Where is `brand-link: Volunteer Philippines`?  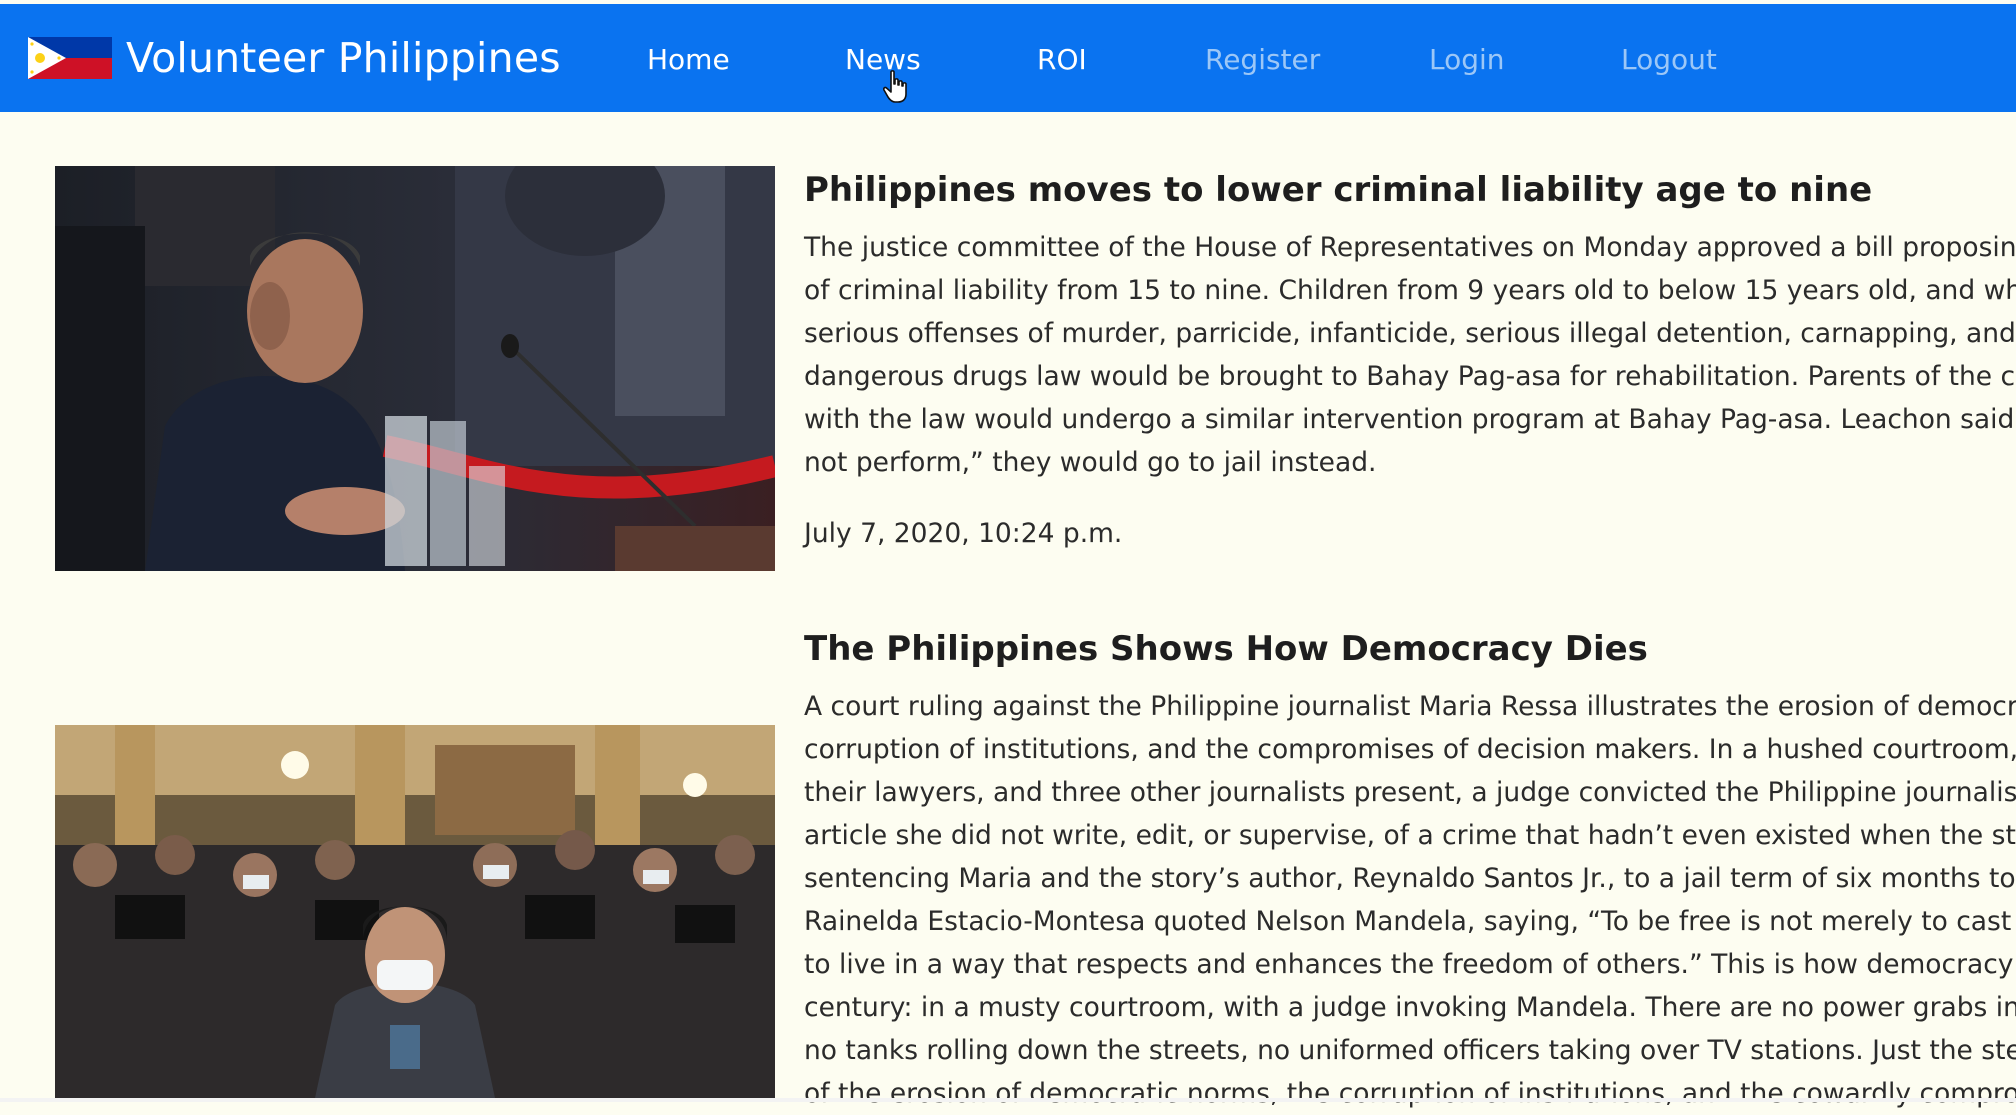 brand-link: Volunteer Philippines is located at coordinates (294, 58).